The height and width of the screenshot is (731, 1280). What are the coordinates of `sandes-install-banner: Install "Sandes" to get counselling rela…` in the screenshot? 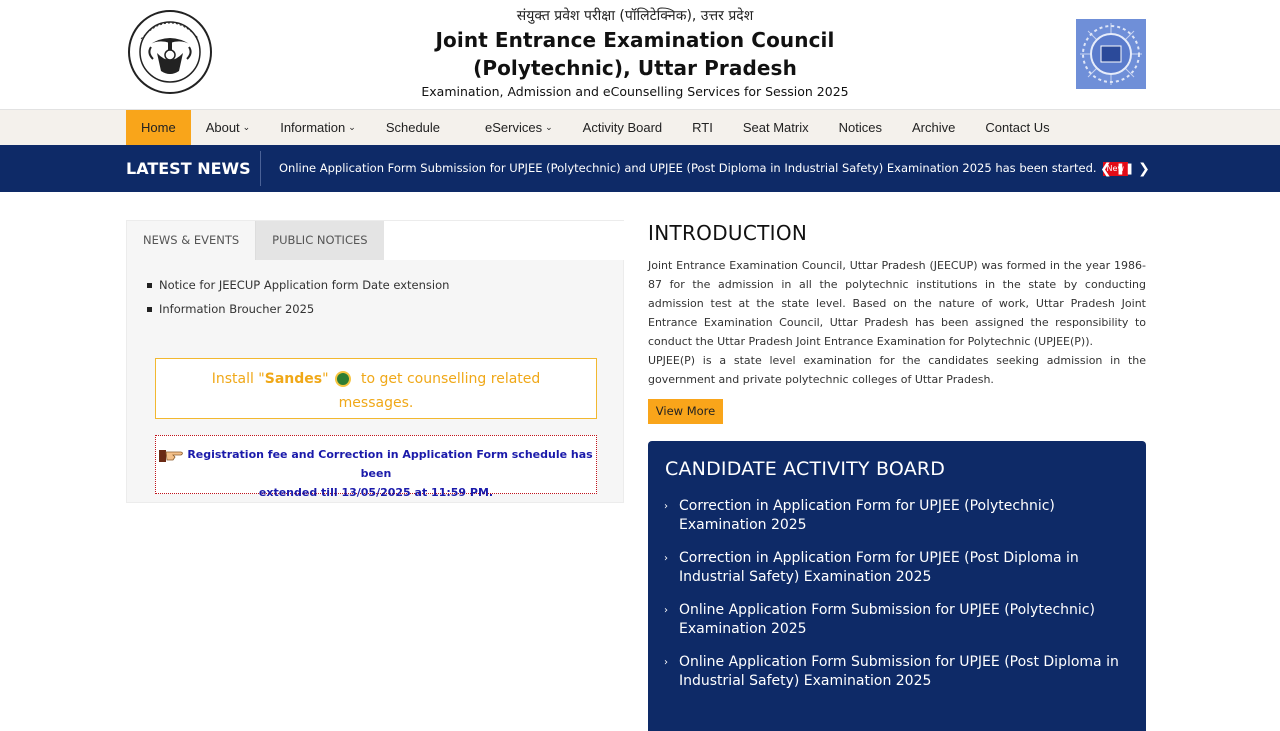 It's located at (376, 388).